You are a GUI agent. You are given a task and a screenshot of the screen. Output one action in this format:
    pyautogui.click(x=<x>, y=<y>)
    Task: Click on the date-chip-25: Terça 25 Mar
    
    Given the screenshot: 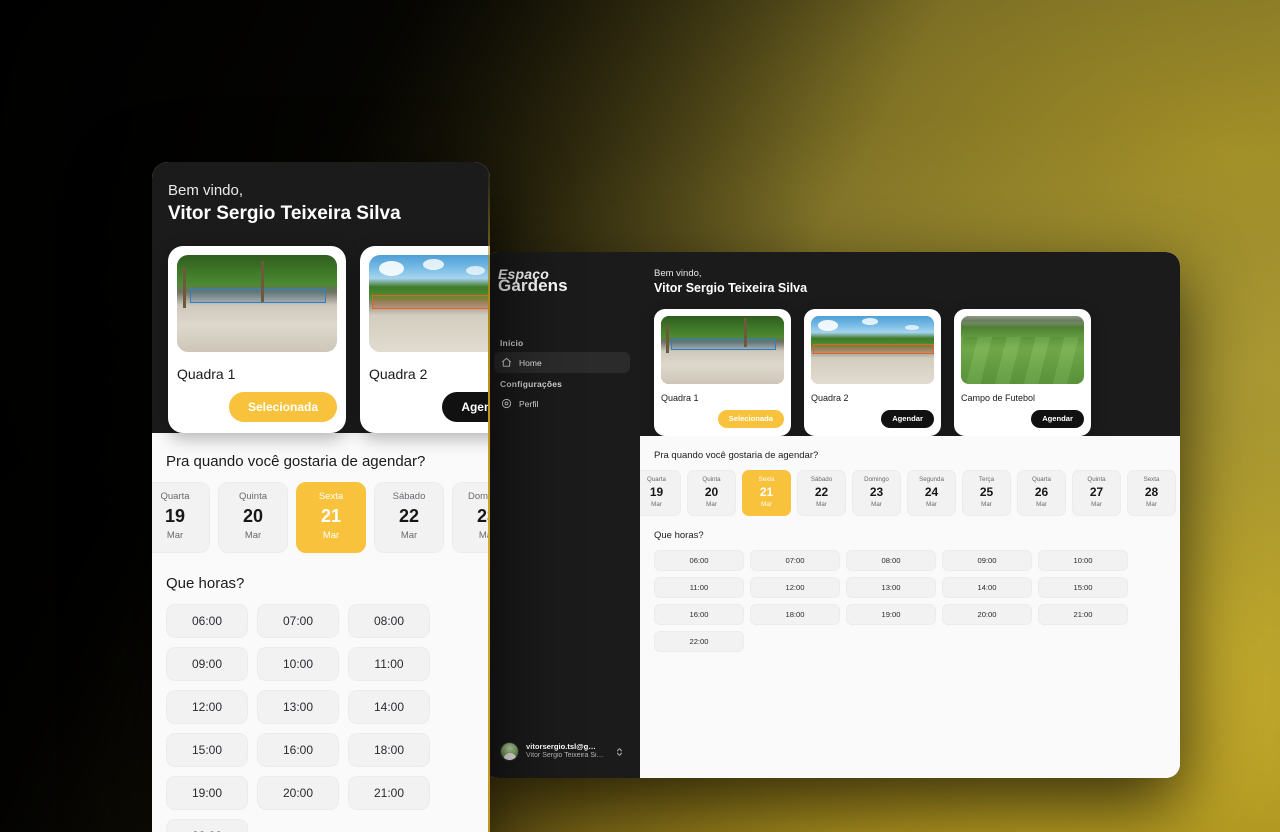 What is the action you would take?
    pyautogui.click(x=986, y=493)
    